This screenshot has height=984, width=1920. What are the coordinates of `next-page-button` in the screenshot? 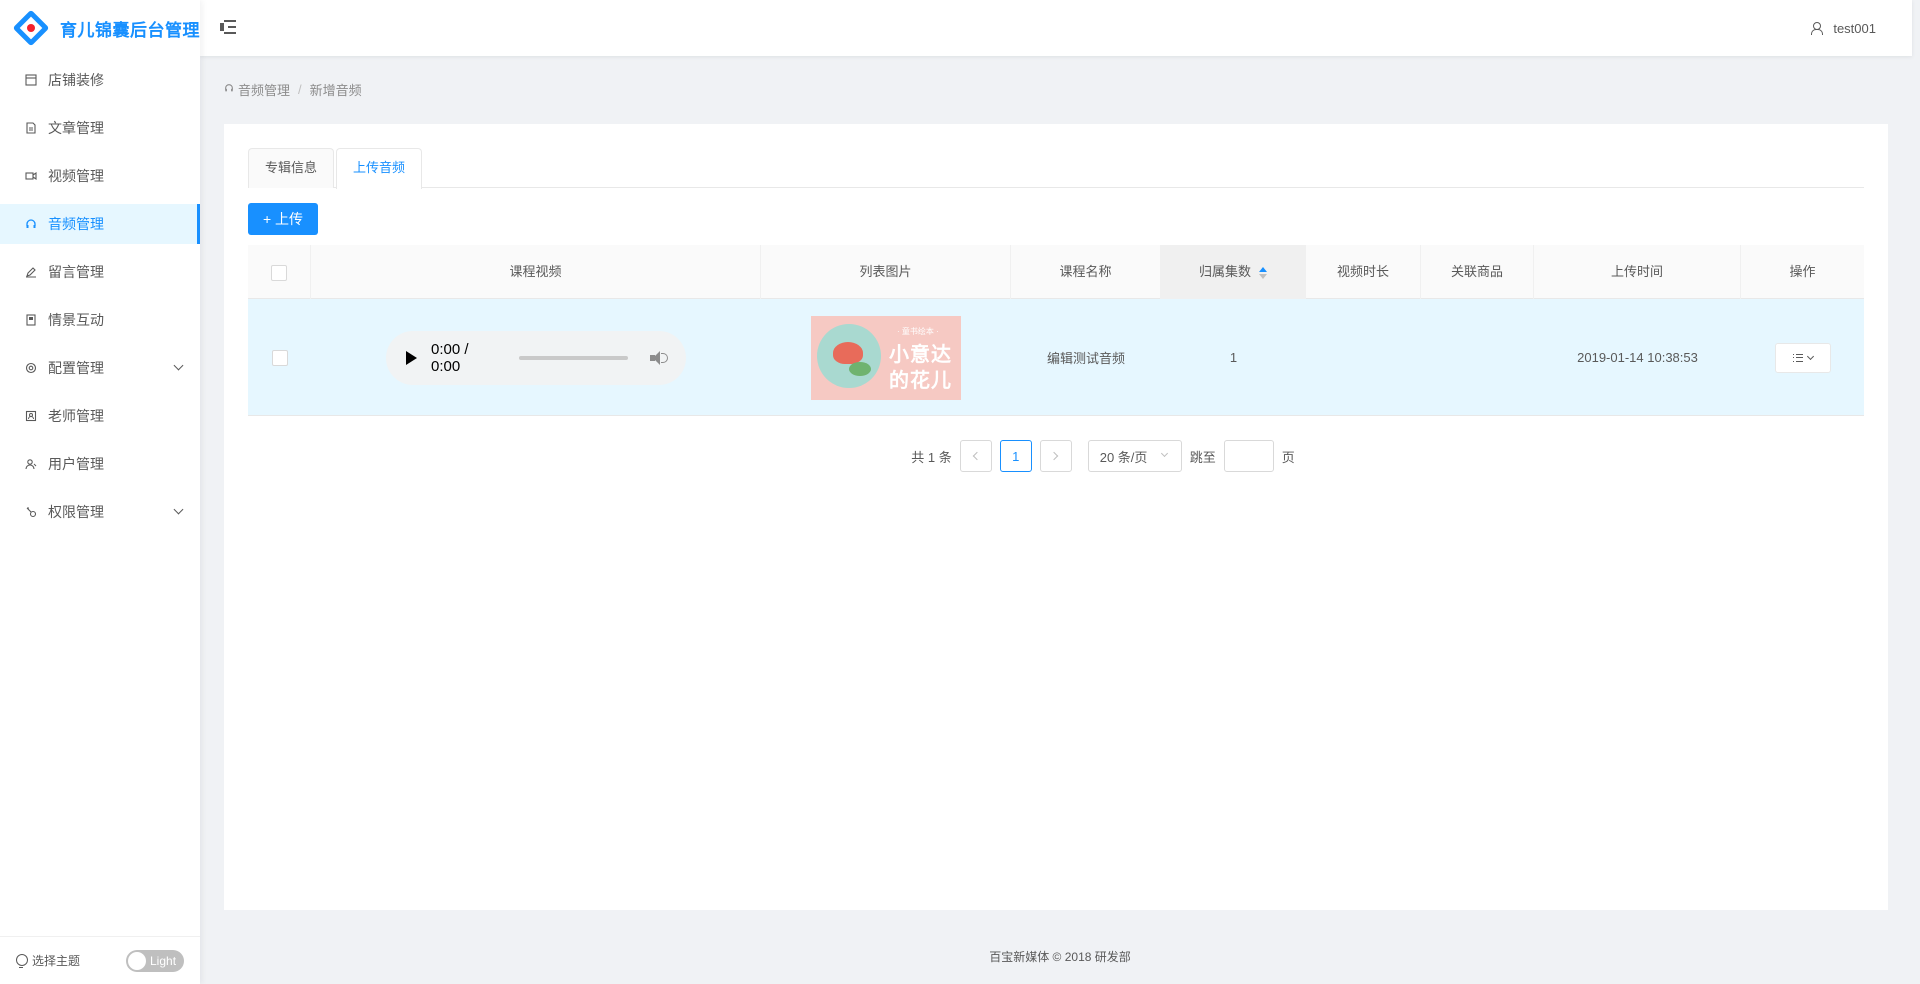 It's located at (1055, 456).